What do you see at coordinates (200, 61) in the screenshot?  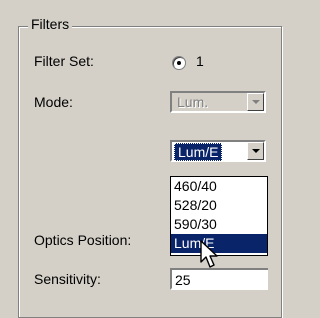 I see `filter-set-radio-label: 1` at bounding box center [200, 61].